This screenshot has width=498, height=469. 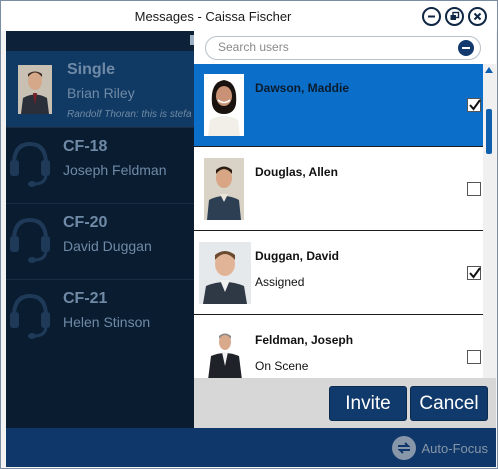 I want to click on close-button, so click(x=477, y=16).